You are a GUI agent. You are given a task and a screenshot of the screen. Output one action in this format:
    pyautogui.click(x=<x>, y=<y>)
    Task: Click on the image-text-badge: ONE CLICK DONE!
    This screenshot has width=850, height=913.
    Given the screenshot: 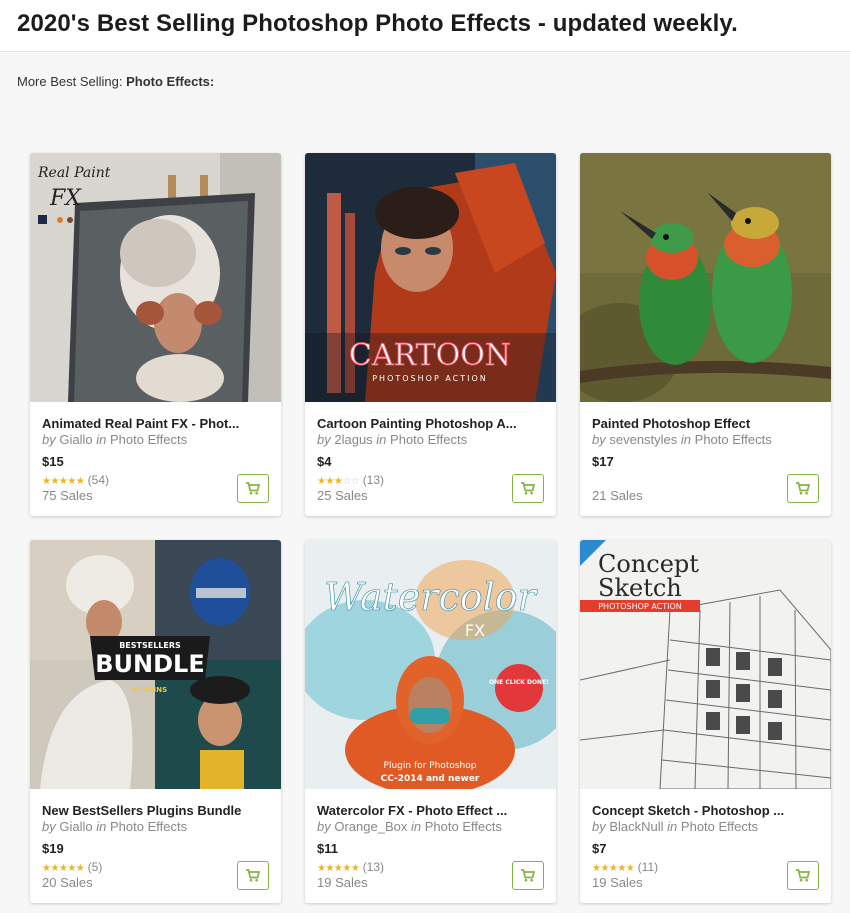 What is the action you would take?
    pyautogui.click(x=519, y=682)
    